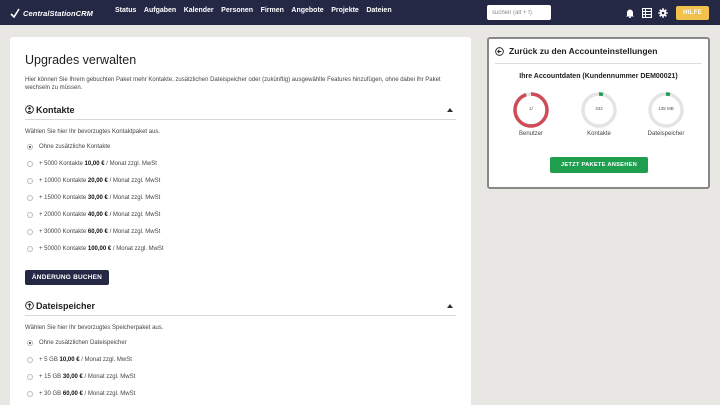  What do you see at coordinates (583, 51) in the screenshot?
I see `back-link-label: Zurück zu den Accounteinstellungen` at bounding box center [583, 51].